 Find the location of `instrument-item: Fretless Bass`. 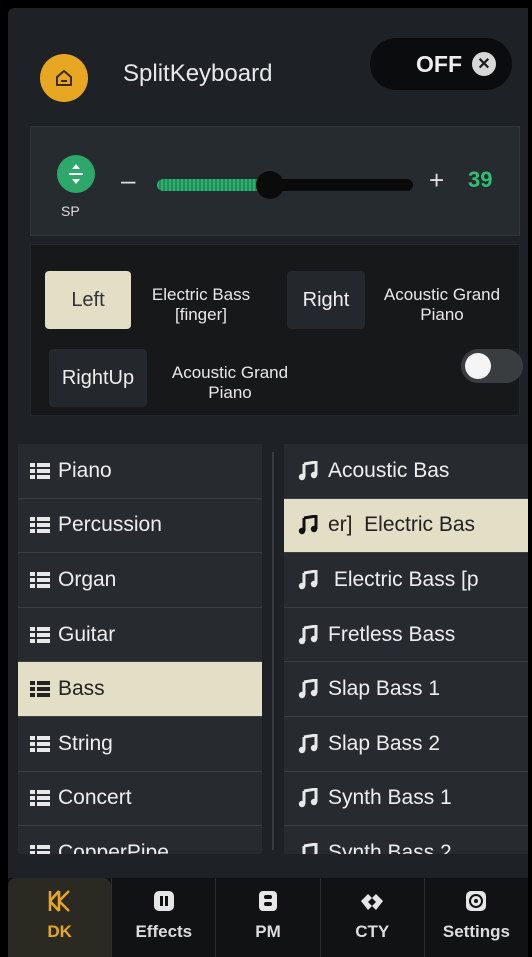

instrument-item: Fretless Bass is located at coordinates (406, 635).